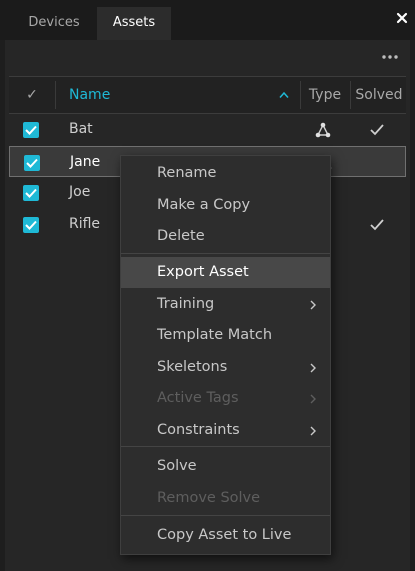 The width and height of the screenshot is (415, 571). I want to click on menu-item-label: Training, so click(186, 303).